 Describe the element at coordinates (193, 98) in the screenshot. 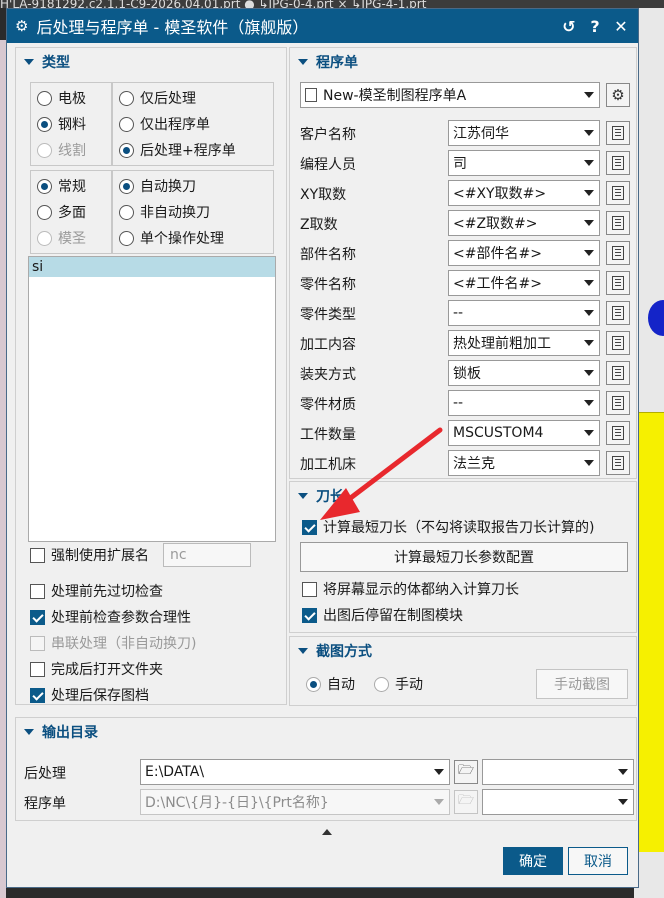

I see `radio-post-only: 仅后处理` at that location.